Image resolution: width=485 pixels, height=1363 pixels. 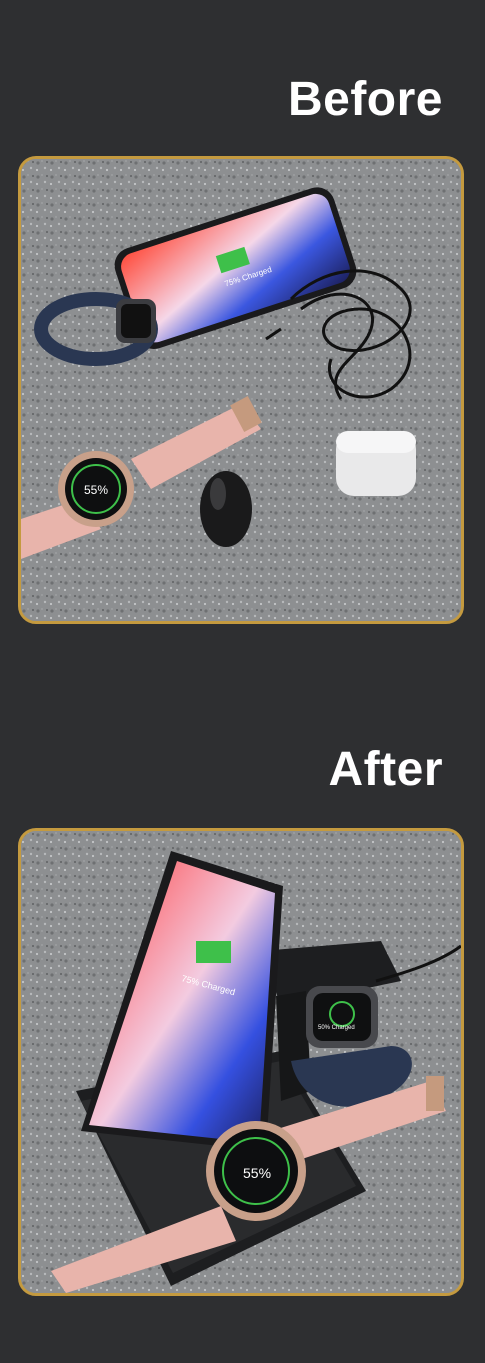 What do you see at coordinates (336, 1028) in the screenshot?
I see `small-watch-status-text: 50% Charged` at bounding box center [336, 1028].